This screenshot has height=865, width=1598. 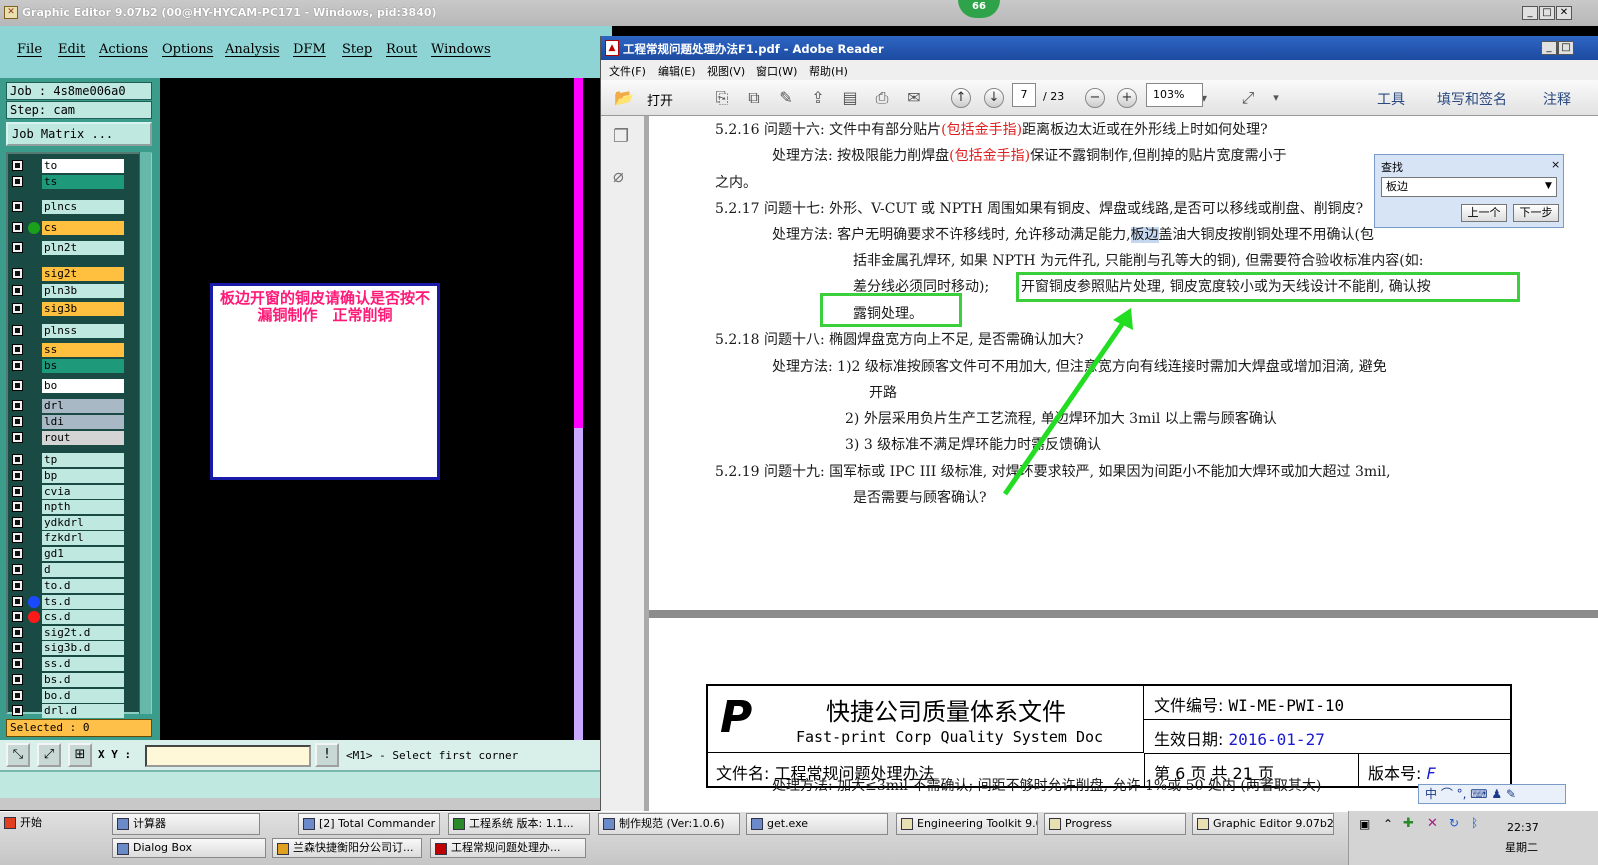 I want to click on tray-app-icon: ✚, so click(x=1408, y=823).